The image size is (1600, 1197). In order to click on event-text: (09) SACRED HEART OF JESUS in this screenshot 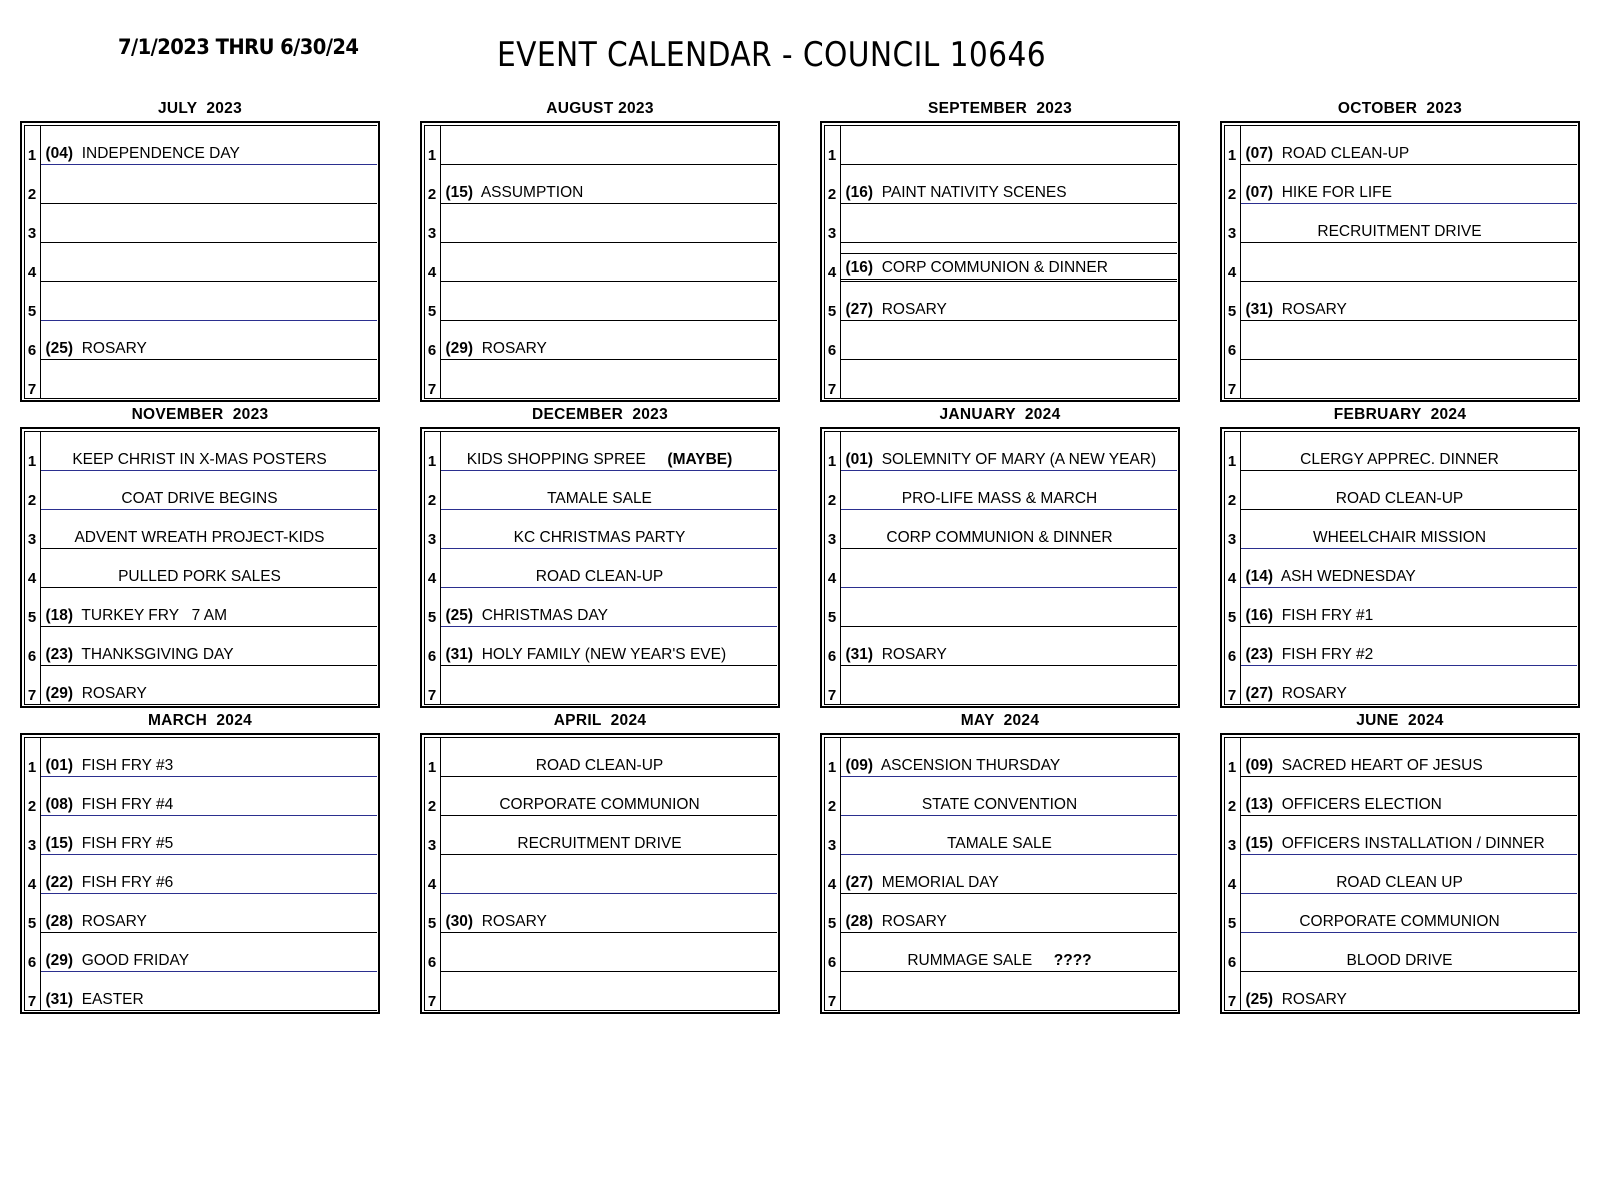, I will do `click(1364, 765)`.